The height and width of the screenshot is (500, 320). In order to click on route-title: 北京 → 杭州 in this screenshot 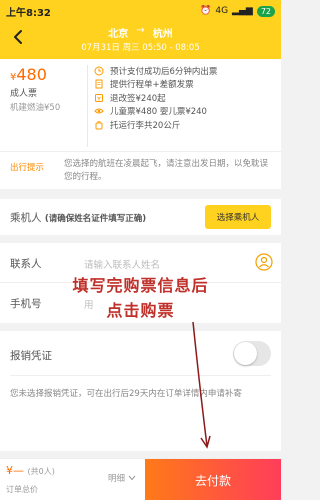, I will do `click(140, 32)`.